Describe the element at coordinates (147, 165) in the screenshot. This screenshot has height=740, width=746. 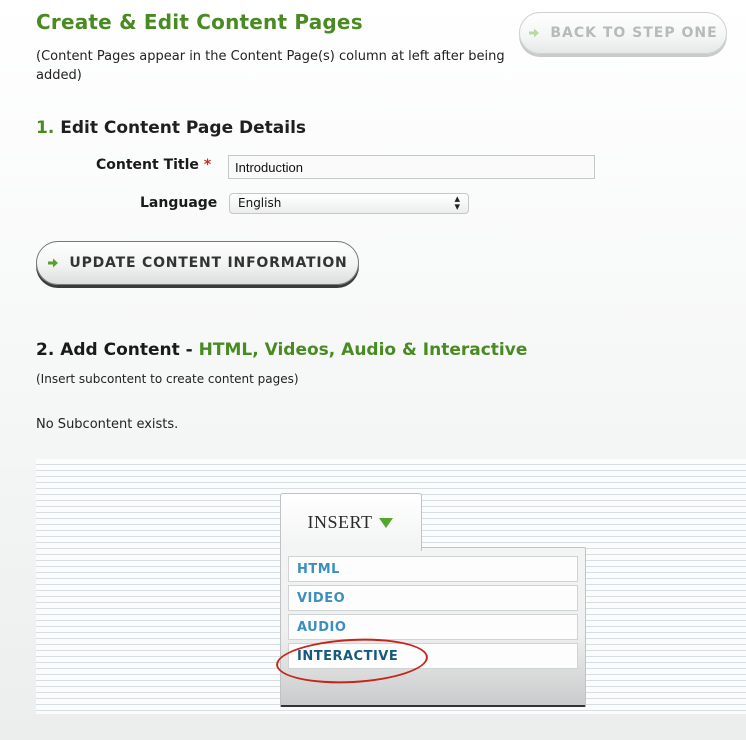
I see `content-title-label-text: Content Title` at that location.